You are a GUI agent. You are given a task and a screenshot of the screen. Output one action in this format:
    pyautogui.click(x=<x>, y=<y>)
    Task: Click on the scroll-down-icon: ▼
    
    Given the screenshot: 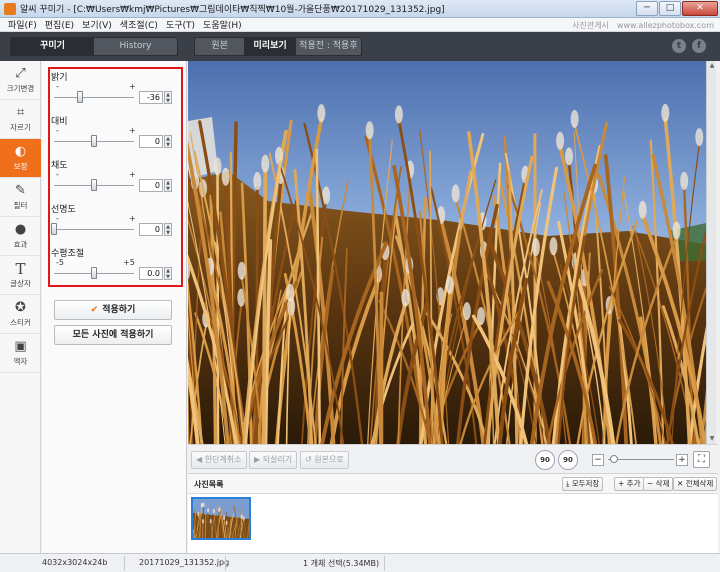 What is the action you would take?
    pyautogui.click(x=712, y=439)
    